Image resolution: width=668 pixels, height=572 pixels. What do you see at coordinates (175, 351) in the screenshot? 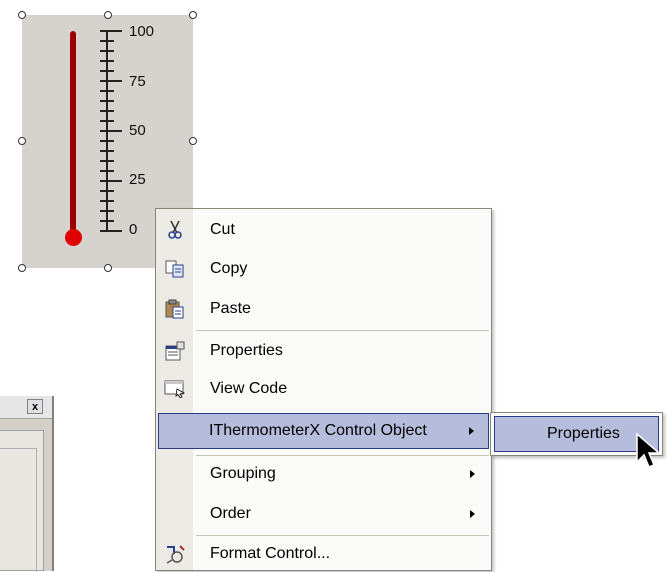
I see `properties-icon` at bounding box center [175, 351].